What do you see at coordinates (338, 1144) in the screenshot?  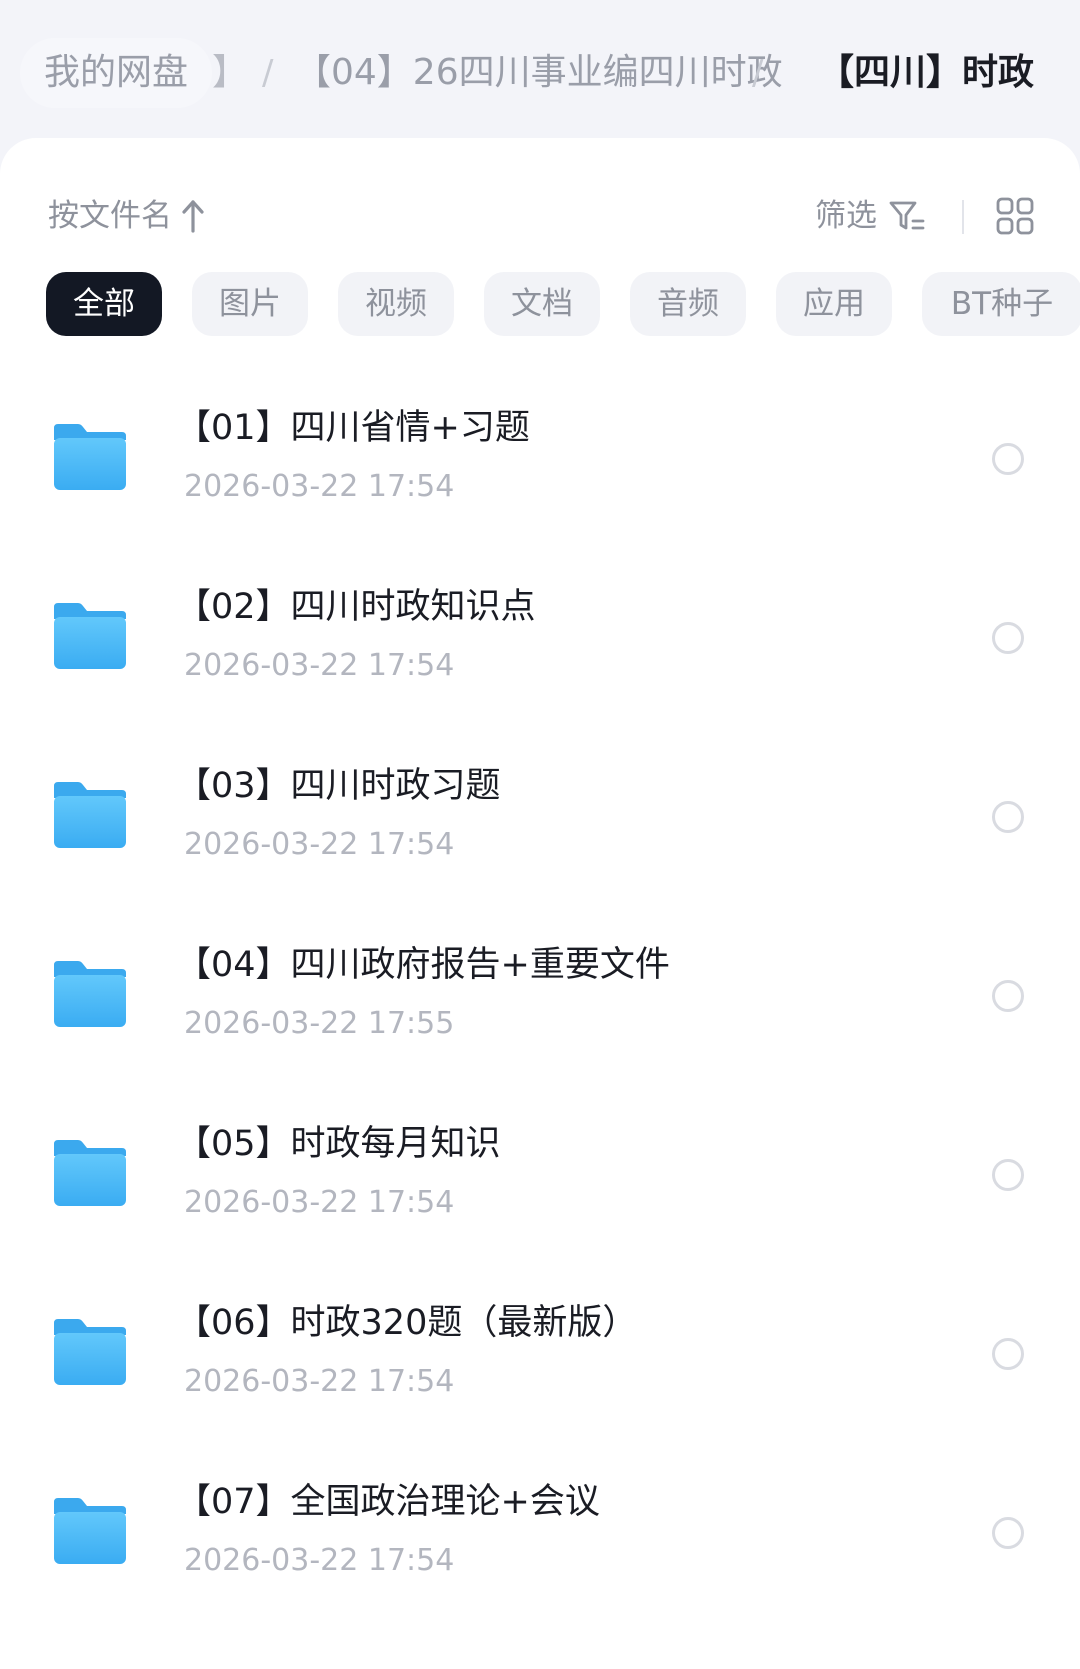 I see `folder-name: 【05】时政每月知识` at bounding box center [338, 1144].